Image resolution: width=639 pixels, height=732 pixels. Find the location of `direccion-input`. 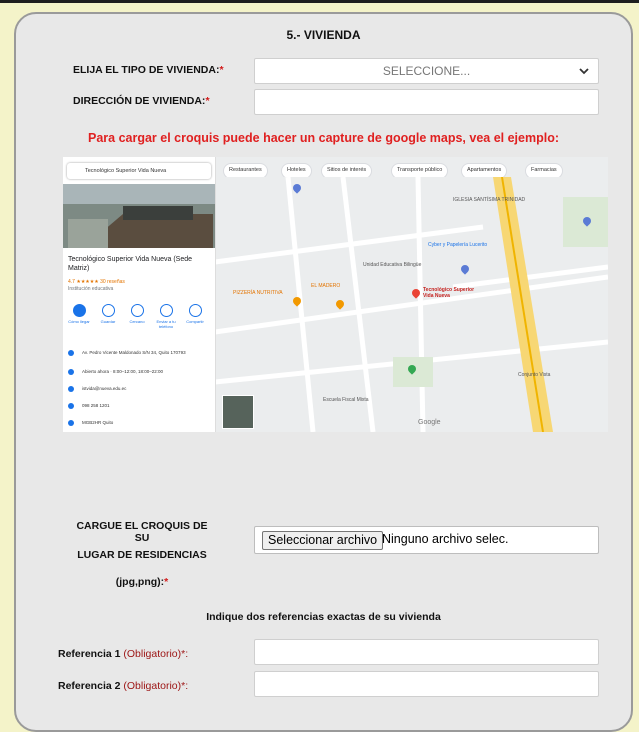

direccion-input is located at coordinates (426, 102).